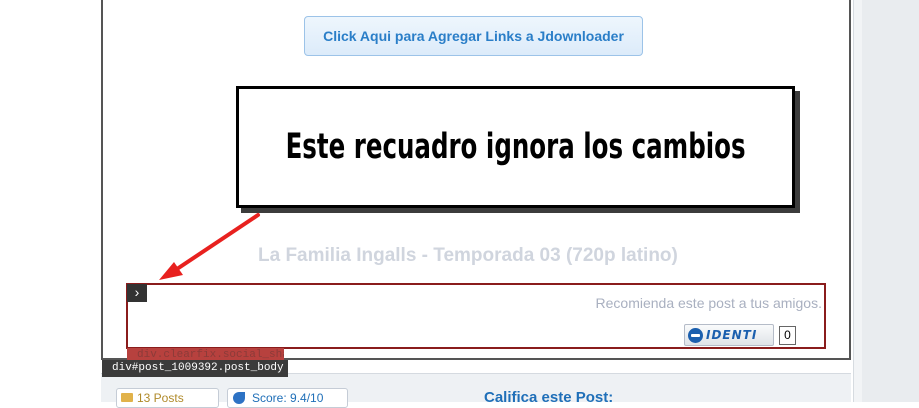 Image resolution: width=919 pixels, height=408 pixels. Describe the element at coordinates (50, 201) in the screenshot. I see `left-gutter` at that location.